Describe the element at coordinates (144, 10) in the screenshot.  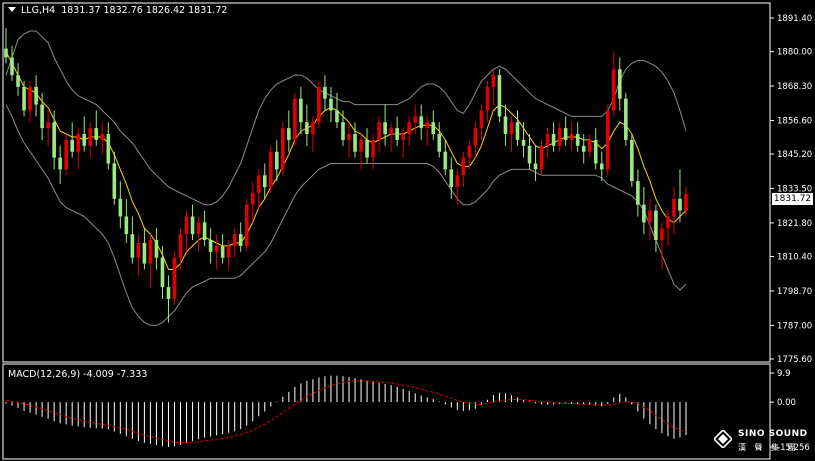
I see `ohlc-readout: 1831.37 1832.76 1826.42 1831.72` at that location.